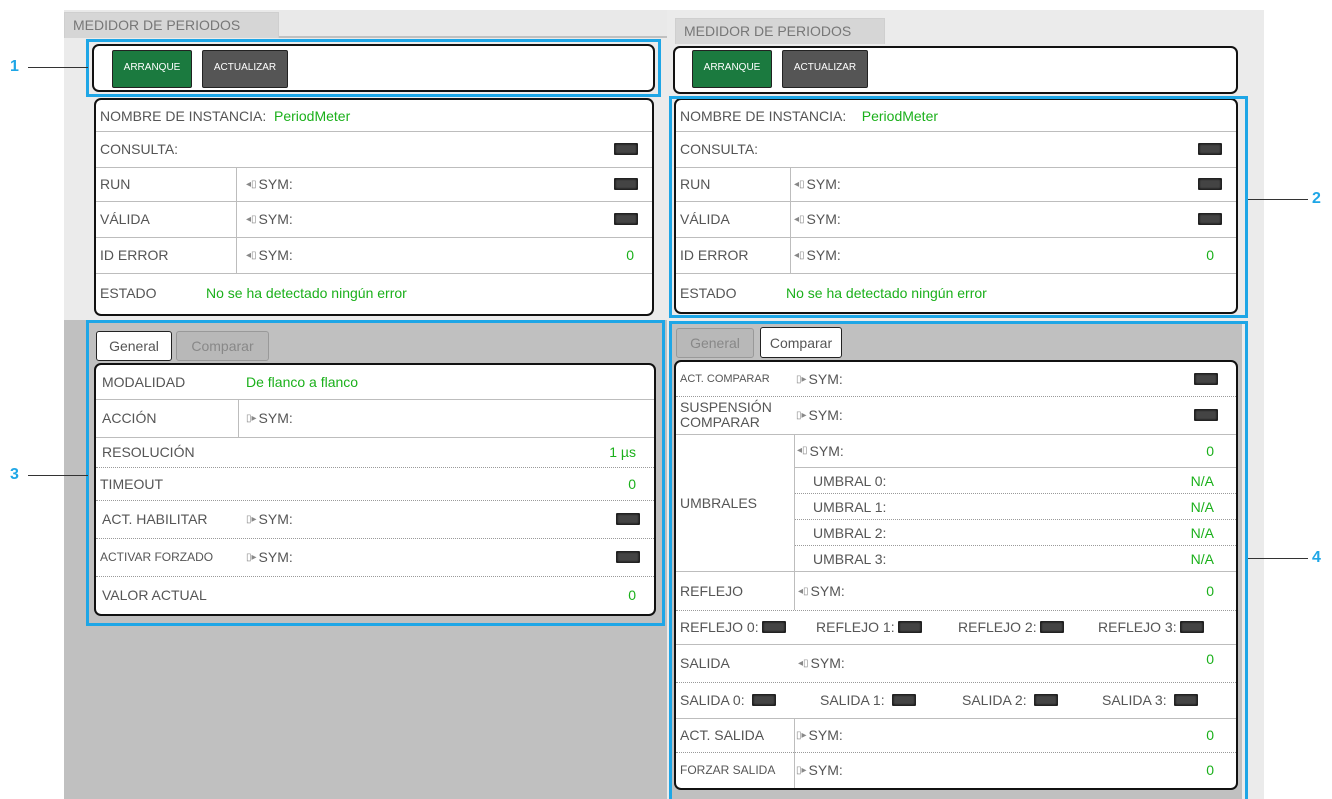 This screenshot has height=799, width=1332. I want to click on error-id-label: ID ERROR, so click(134, 255).